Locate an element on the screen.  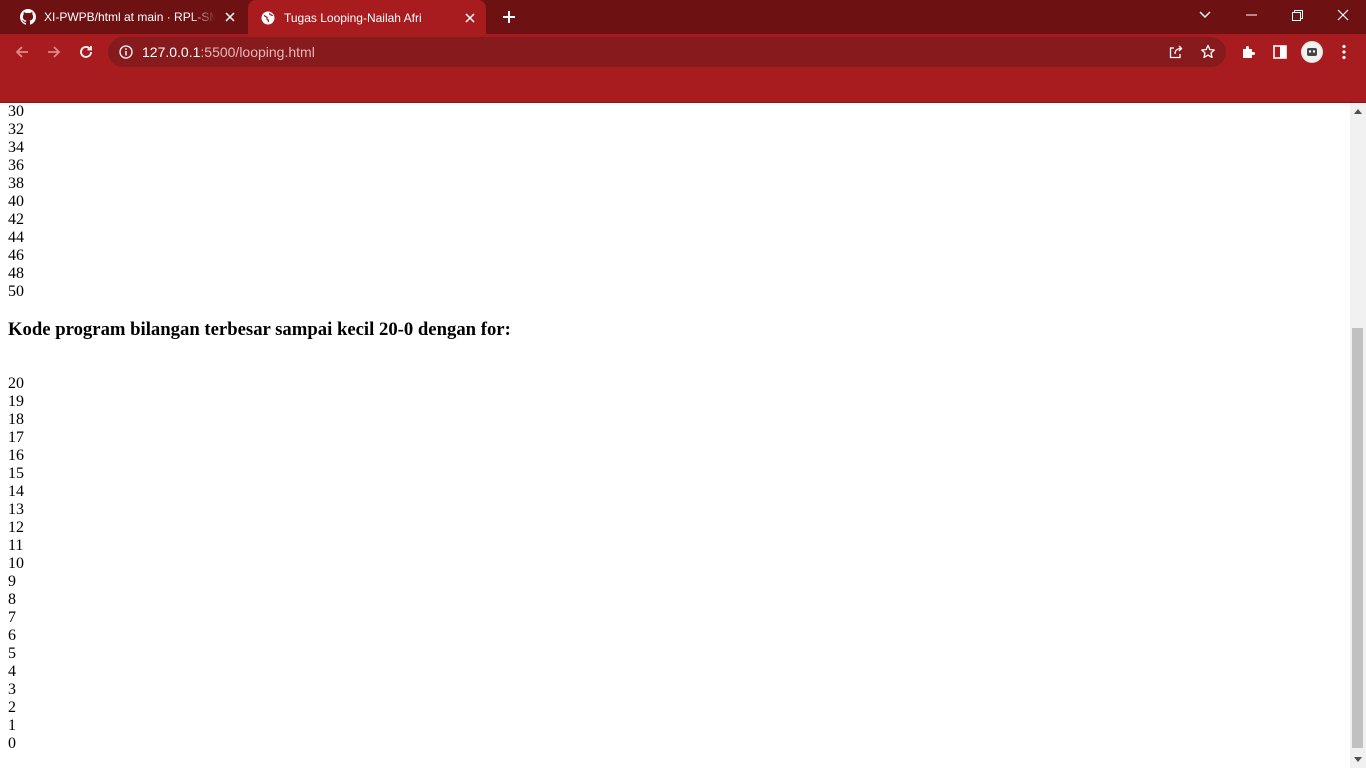
url-host: 127.0.0.1 is located at coordinates (171, 52).